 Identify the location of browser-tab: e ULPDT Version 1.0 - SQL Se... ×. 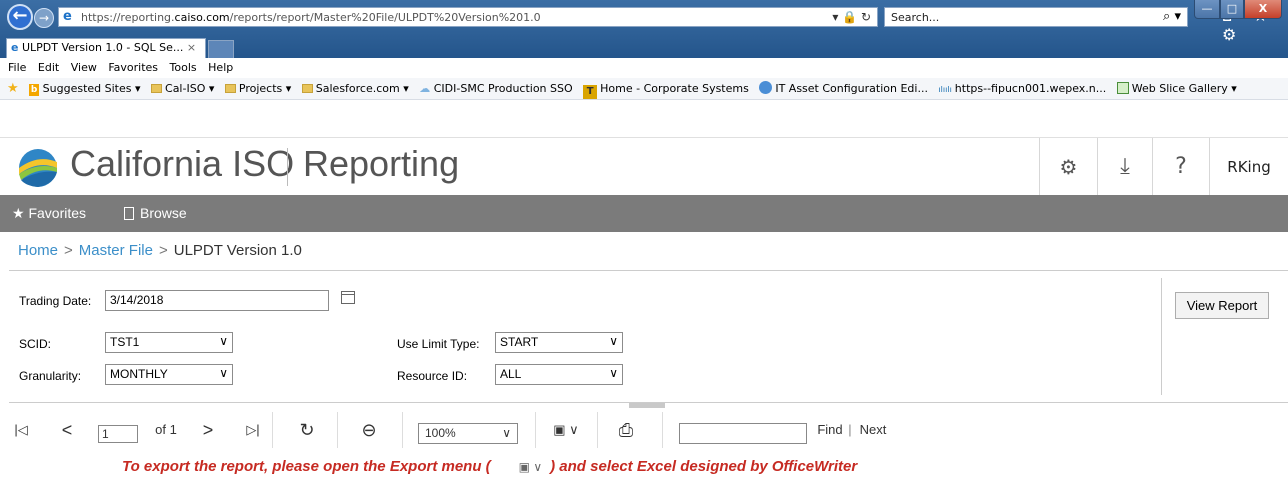
(106, 48).